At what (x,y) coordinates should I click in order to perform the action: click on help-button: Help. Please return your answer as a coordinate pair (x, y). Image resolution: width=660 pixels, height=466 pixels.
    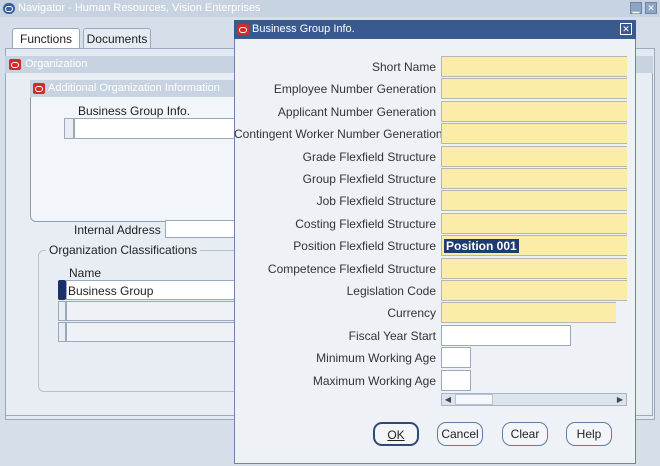
    Looking at the image, I should click on (589, 434).